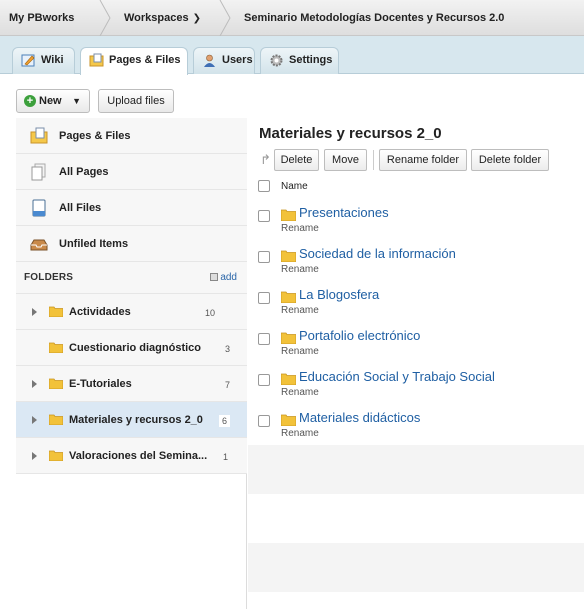 The image size is (584, 609). Describe the element at coordinates (131, 172) in the screenshot. I see `sidebar-item-all-pages: All Pages` at that location.